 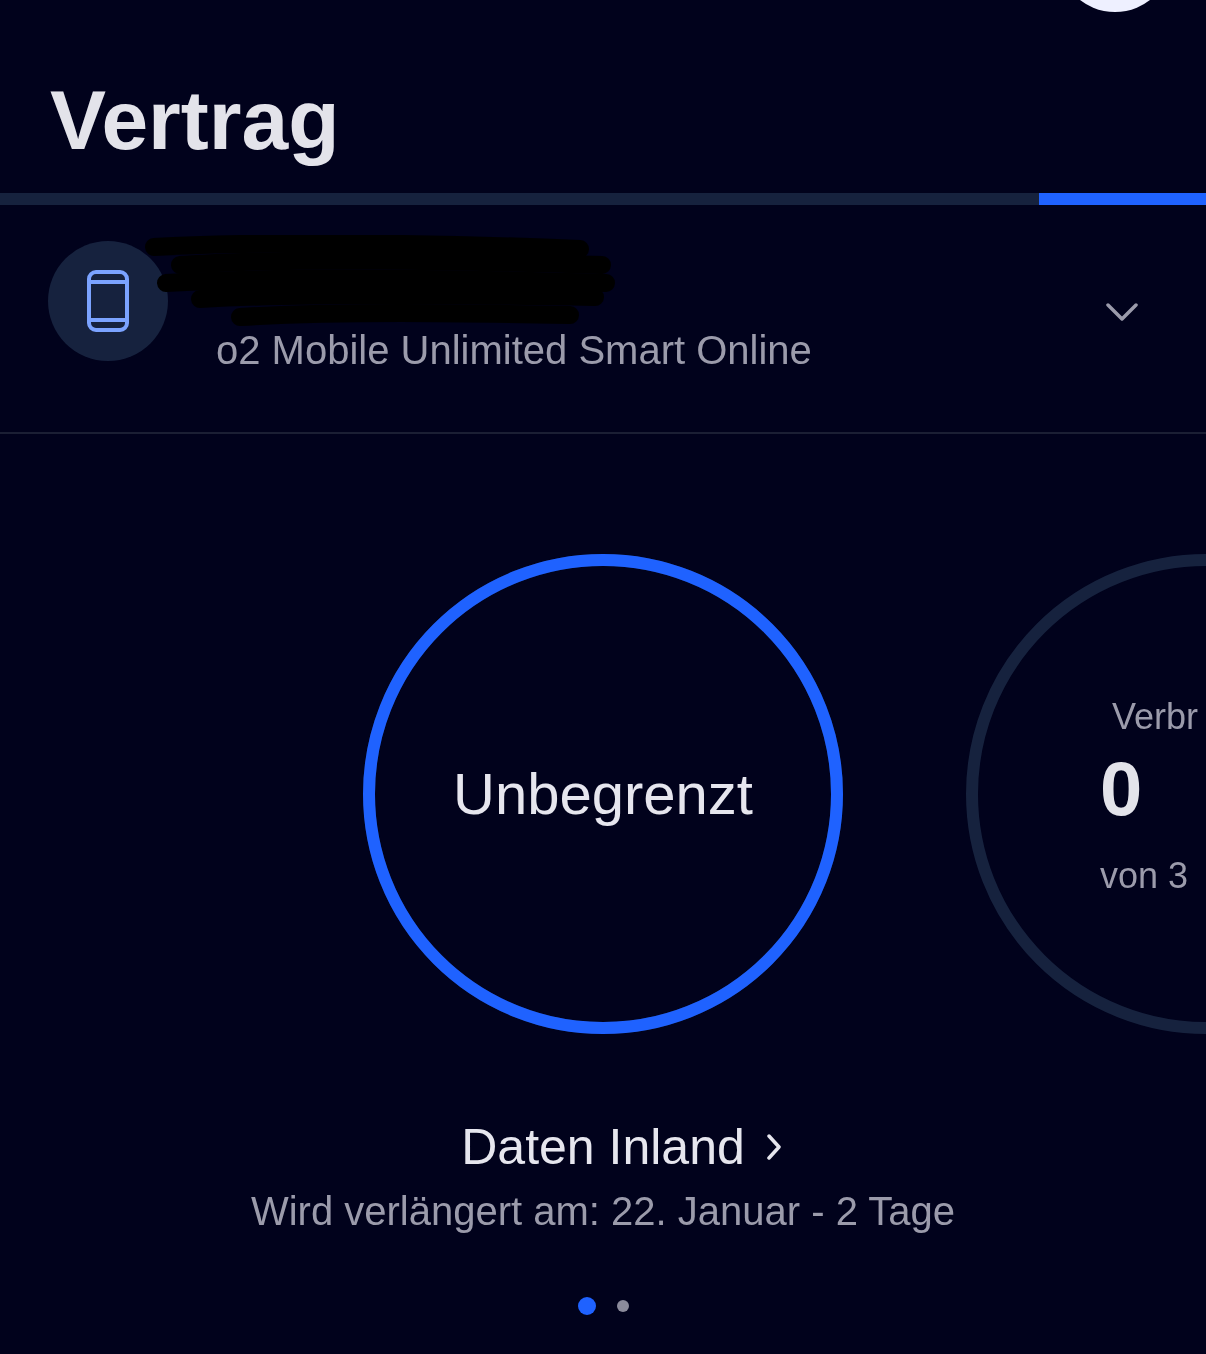 What do you see at coordinates (1121, 789) in the screenshot?
I see `usage-value: 0` at bounding box center [1121, 789].